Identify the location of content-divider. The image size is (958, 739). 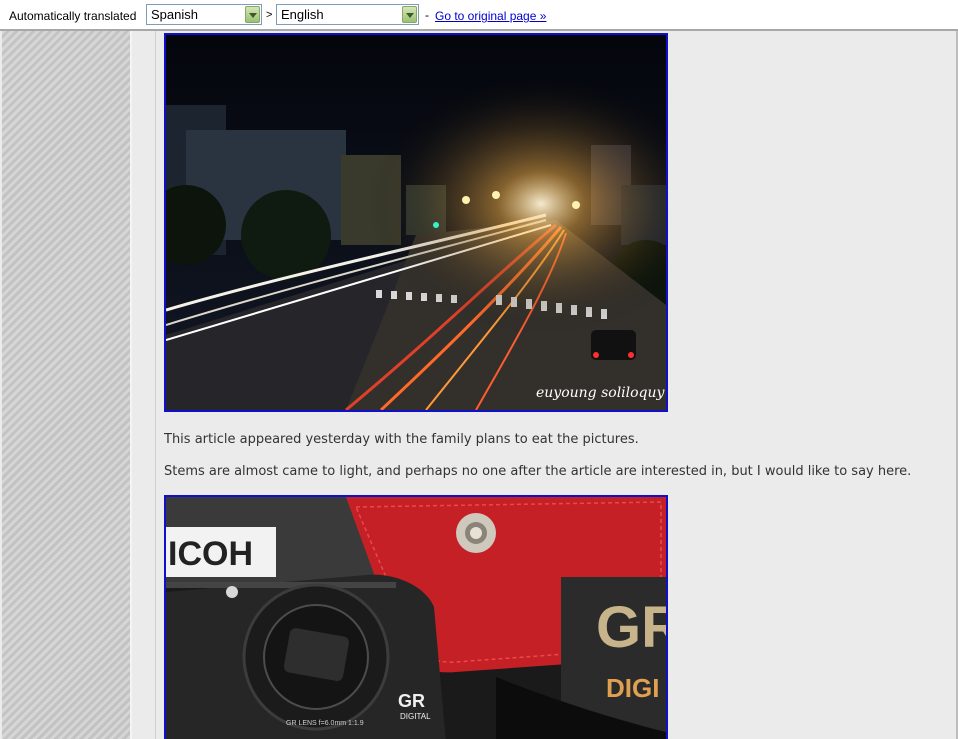
(155, 385).